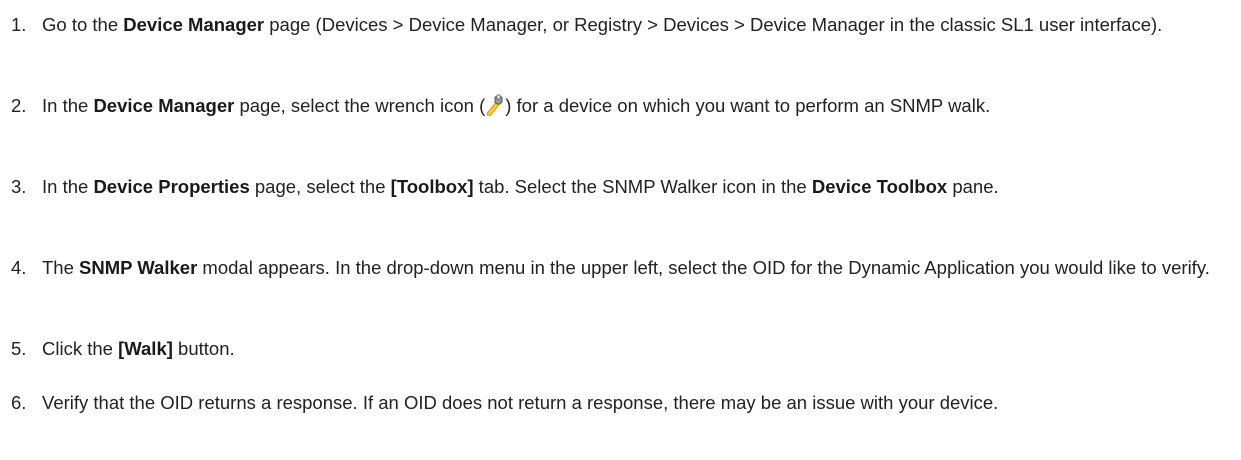  I want to click on step-number: 2., so click(19, 105).